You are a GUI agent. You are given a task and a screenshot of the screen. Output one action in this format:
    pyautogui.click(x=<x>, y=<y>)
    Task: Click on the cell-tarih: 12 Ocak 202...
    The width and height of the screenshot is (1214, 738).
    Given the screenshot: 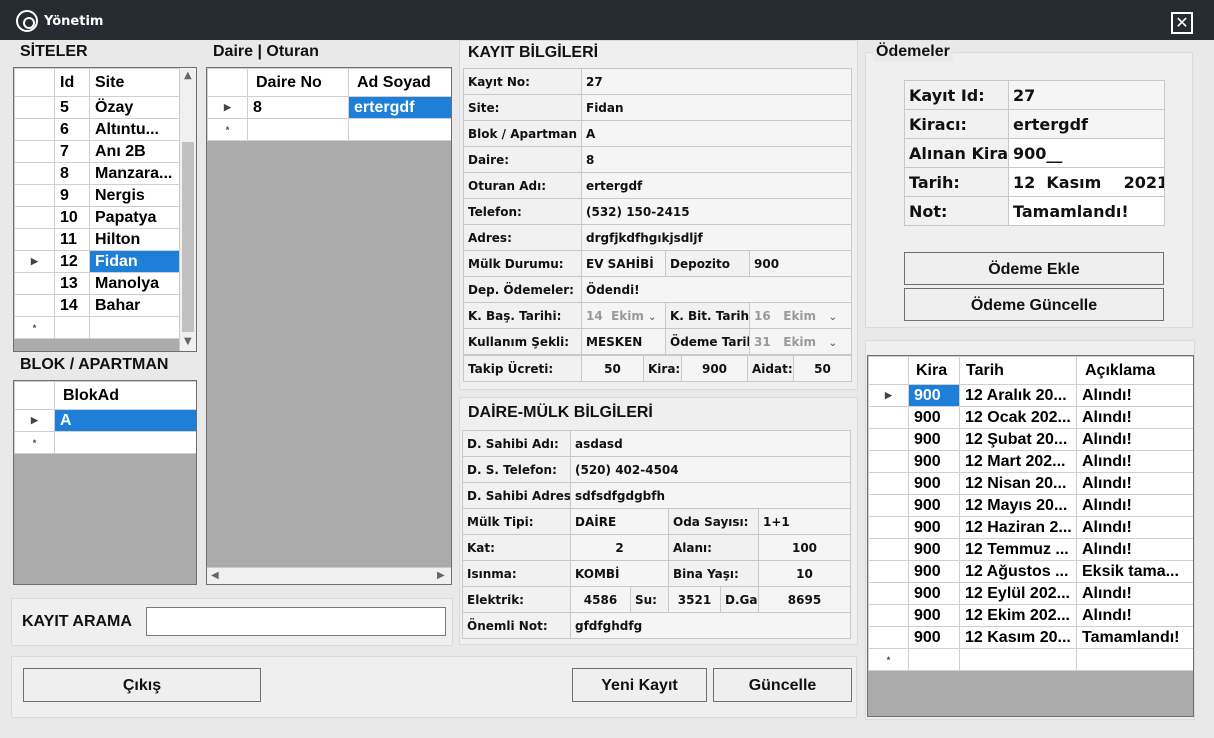 What is the action you would take?
    pyautogui.click(x=1018, y=417)
    